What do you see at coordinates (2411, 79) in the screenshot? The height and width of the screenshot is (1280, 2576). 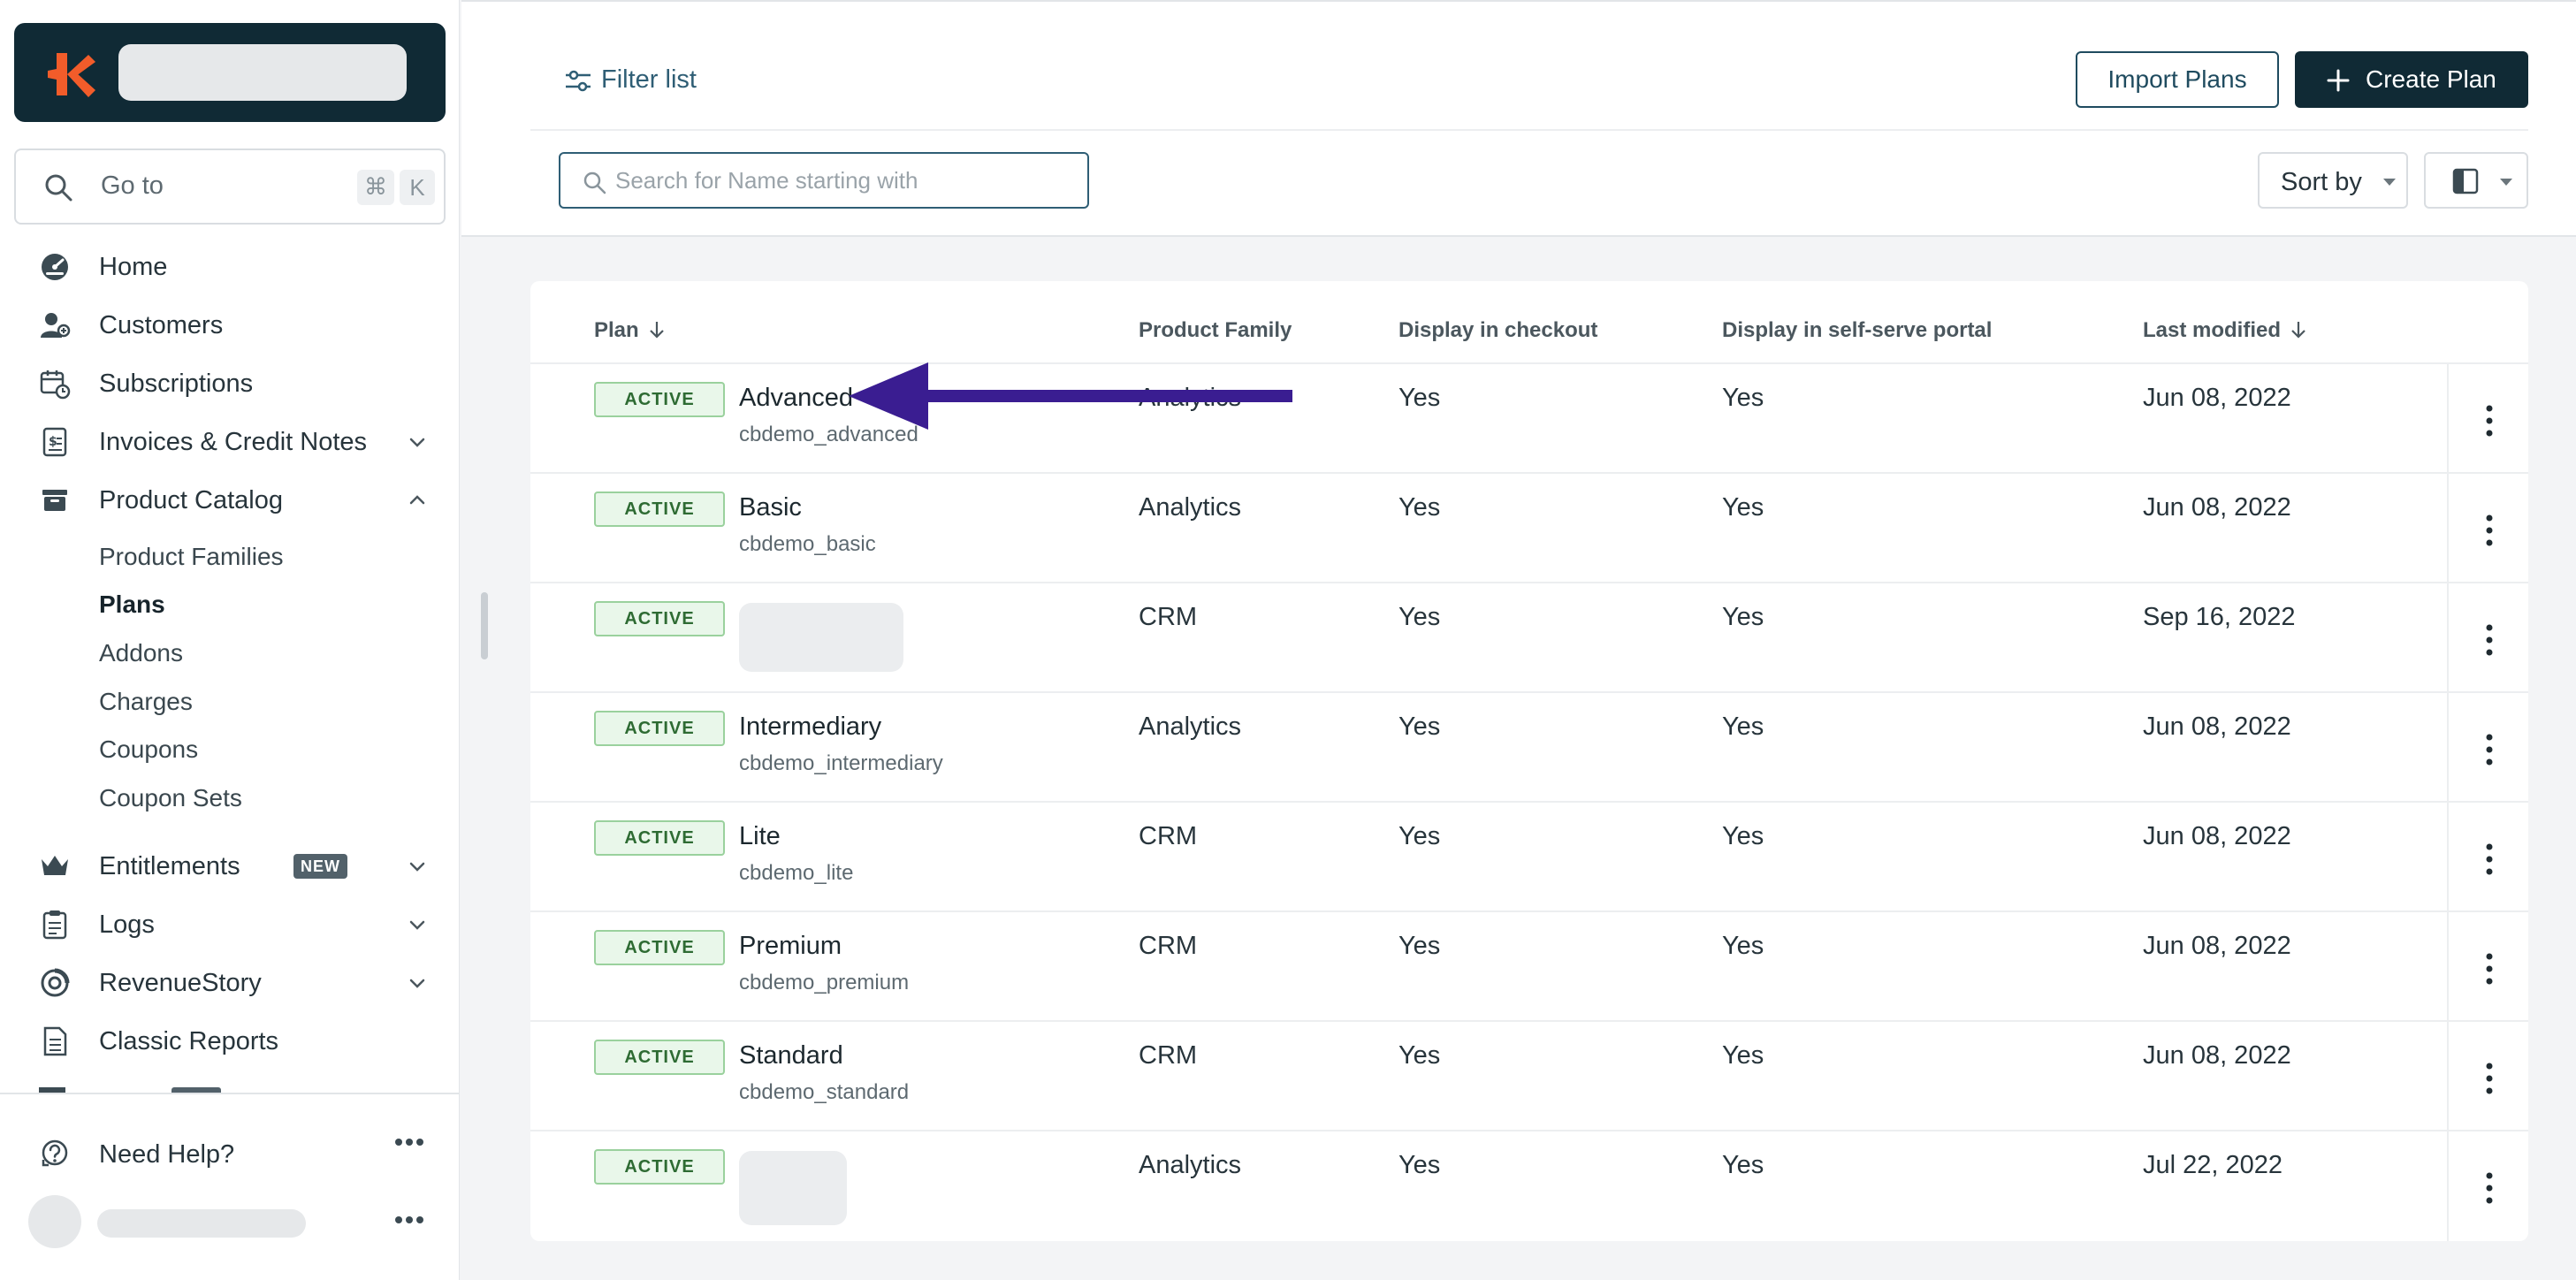 I see `create-plan-button: Create Plan` at bounding box center [2411, 79].